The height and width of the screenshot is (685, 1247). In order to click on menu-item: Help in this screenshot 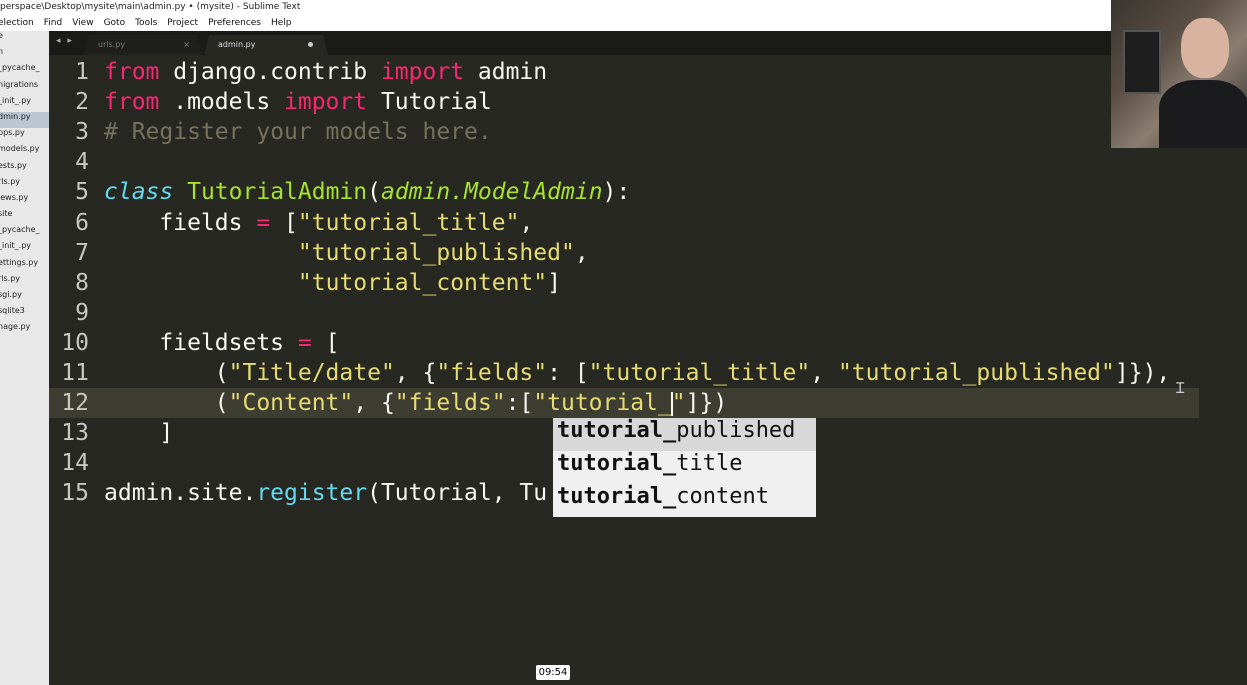, I will do `click(281, 23)`.